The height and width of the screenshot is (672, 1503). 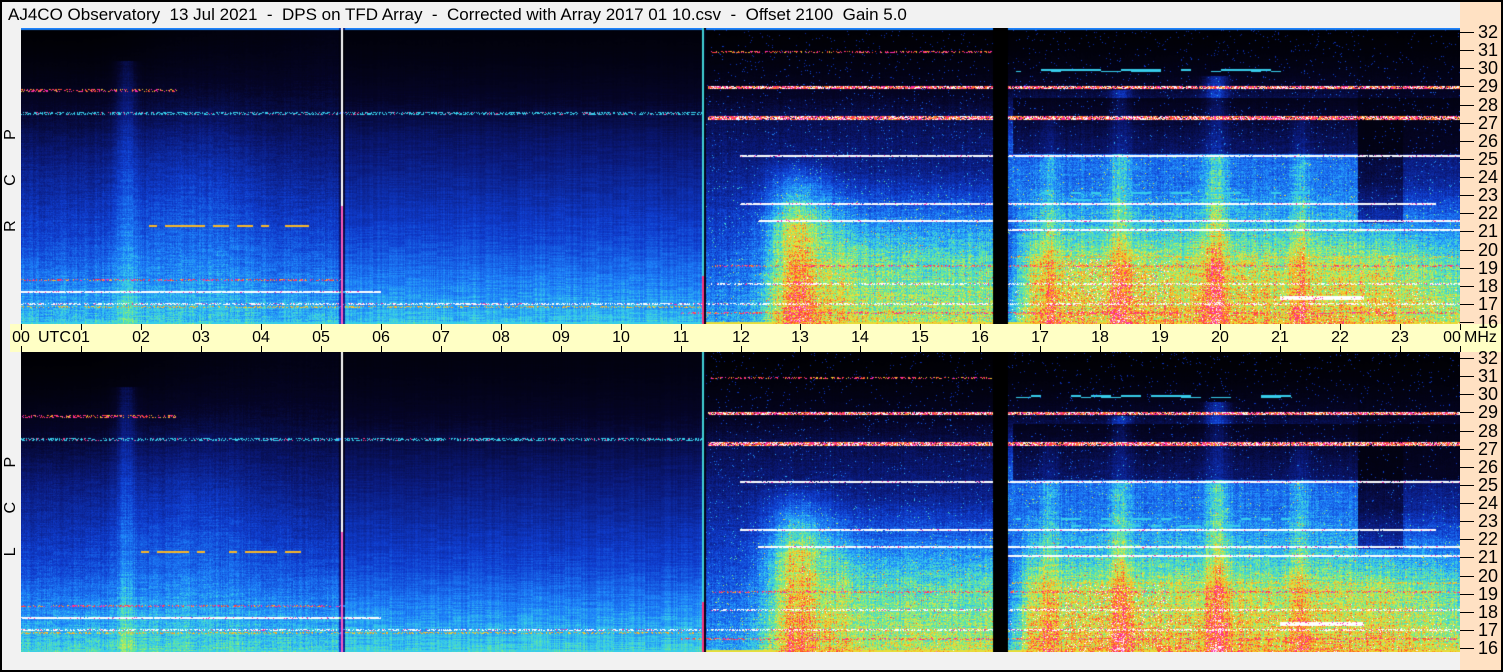 What do you see at coordinates (441, 337) in the screenshot?
I see `time-label: 07` at bounding box center [441, 337].